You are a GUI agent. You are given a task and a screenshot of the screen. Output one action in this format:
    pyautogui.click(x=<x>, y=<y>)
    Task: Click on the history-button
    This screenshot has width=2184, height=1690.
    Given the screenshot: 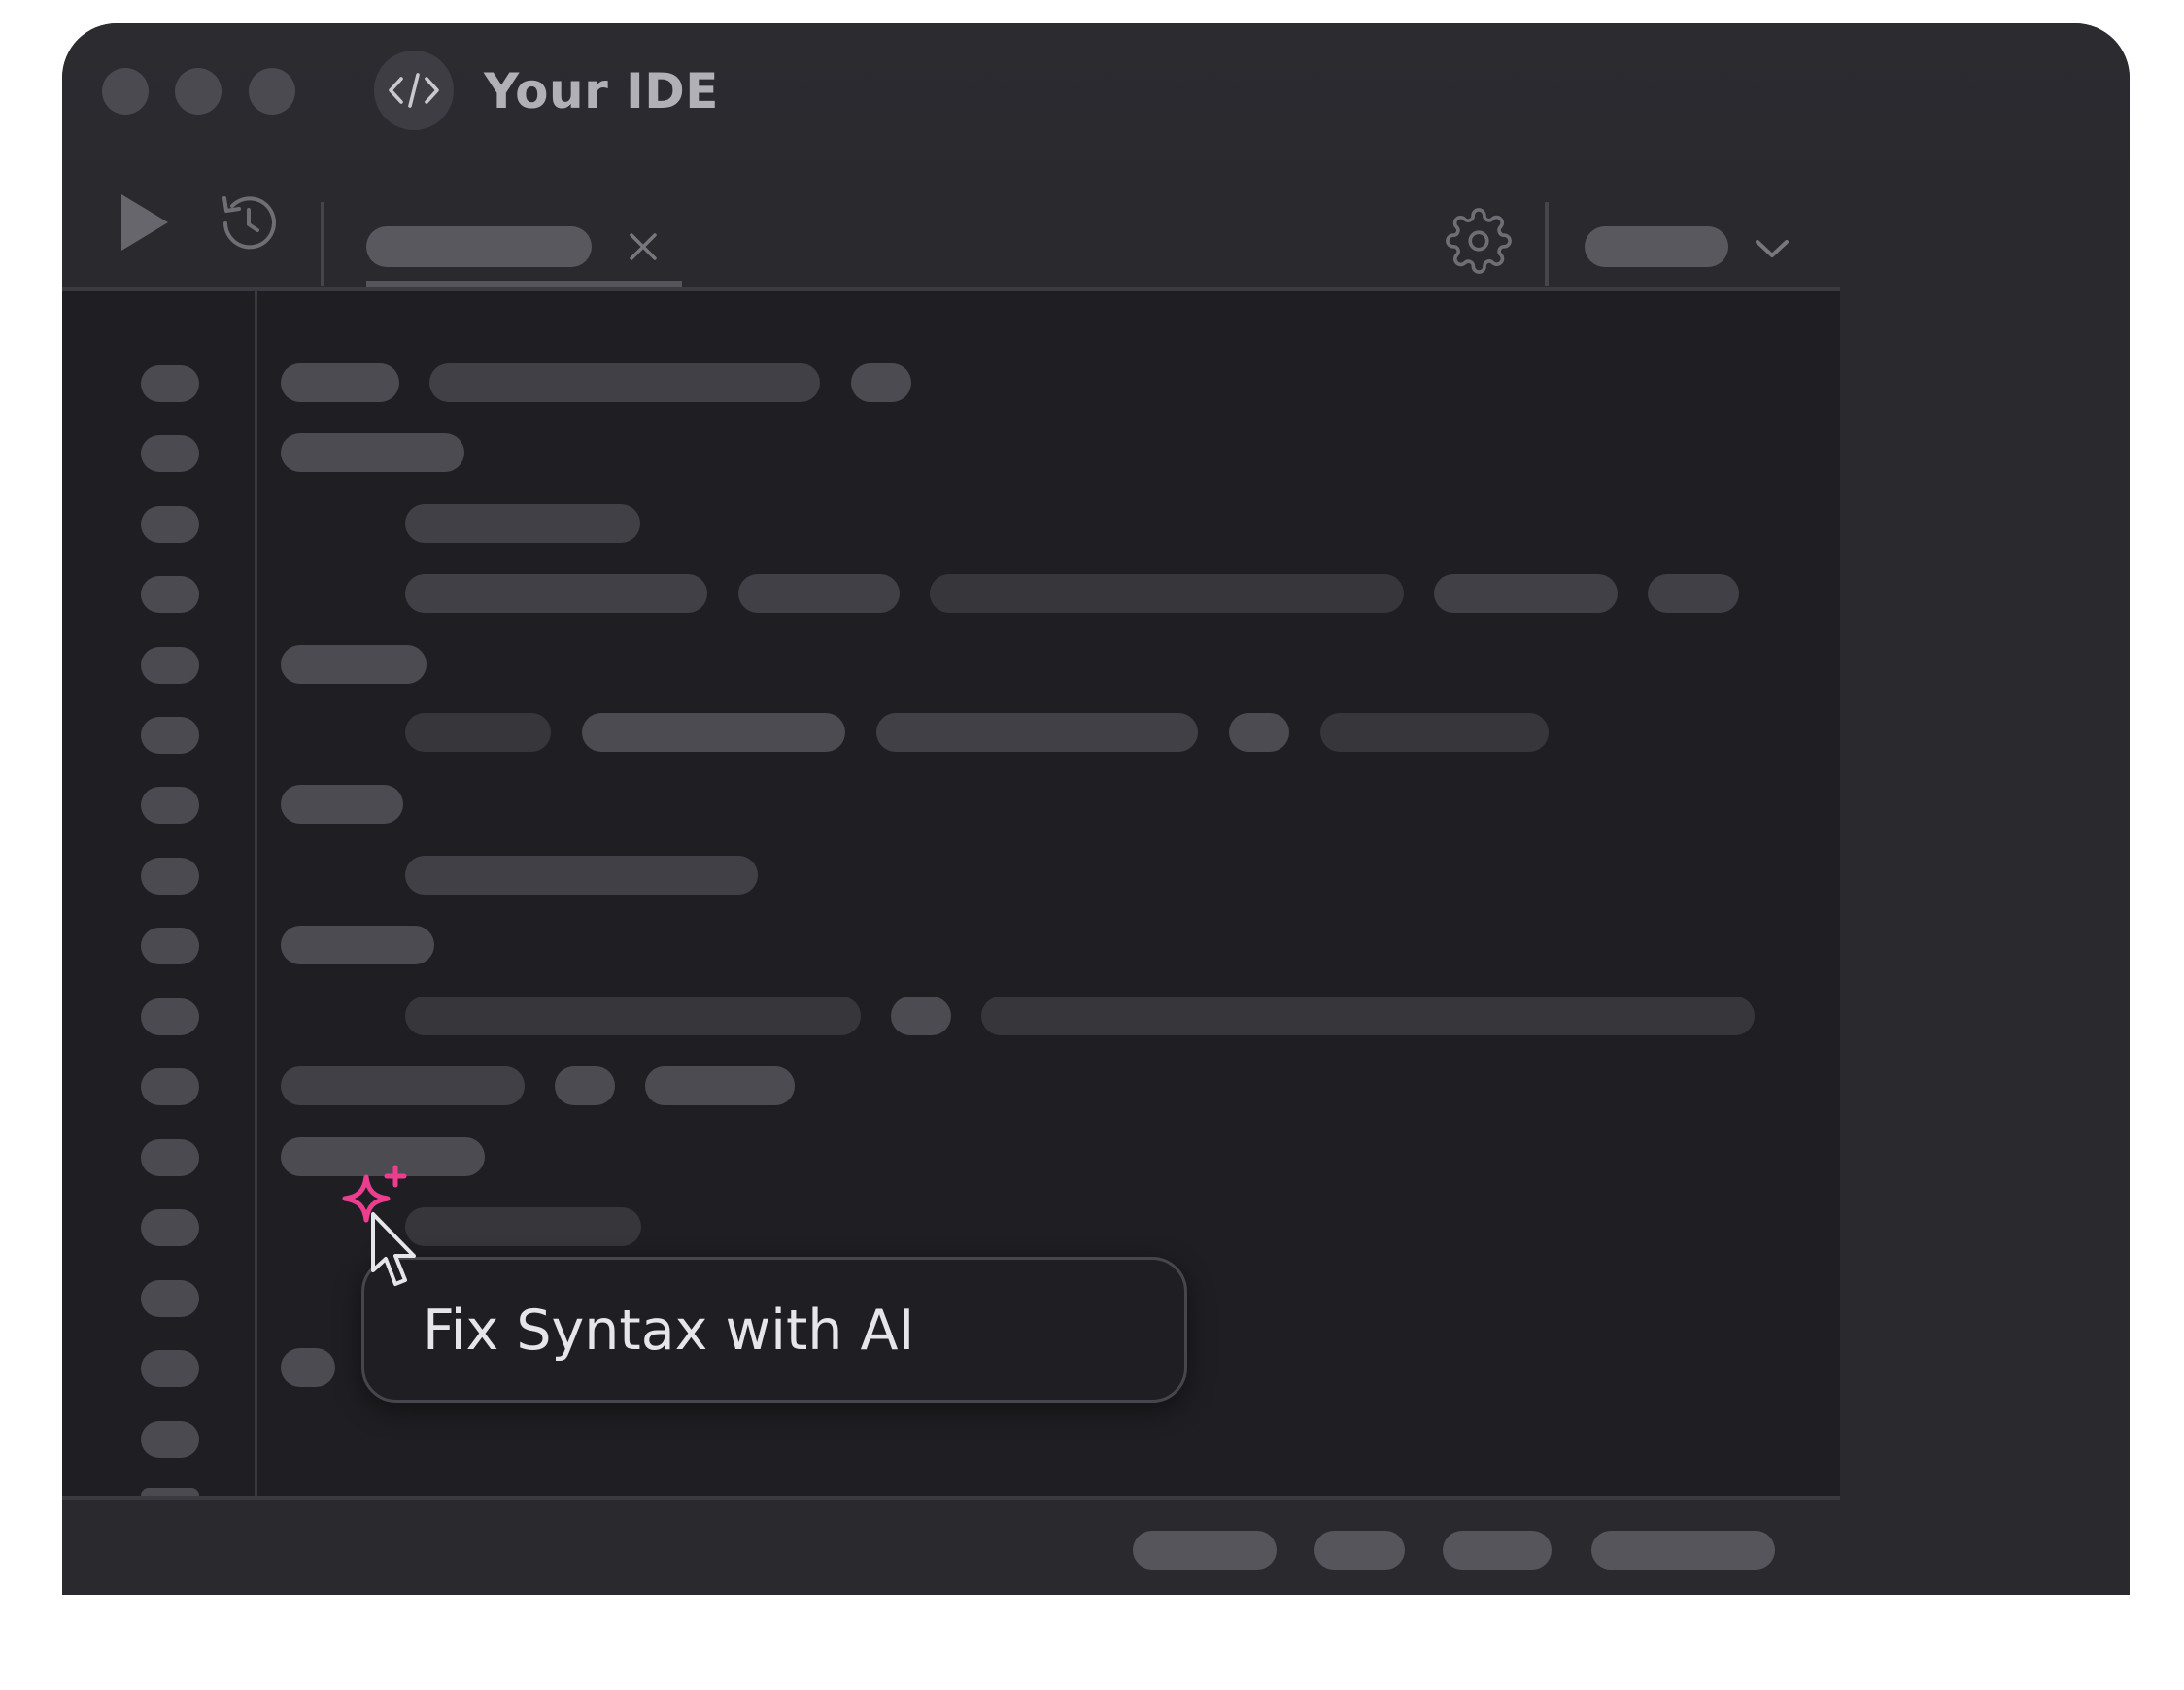 What is the action you would take?
    pyautogui.click(x=249, y=223)
    